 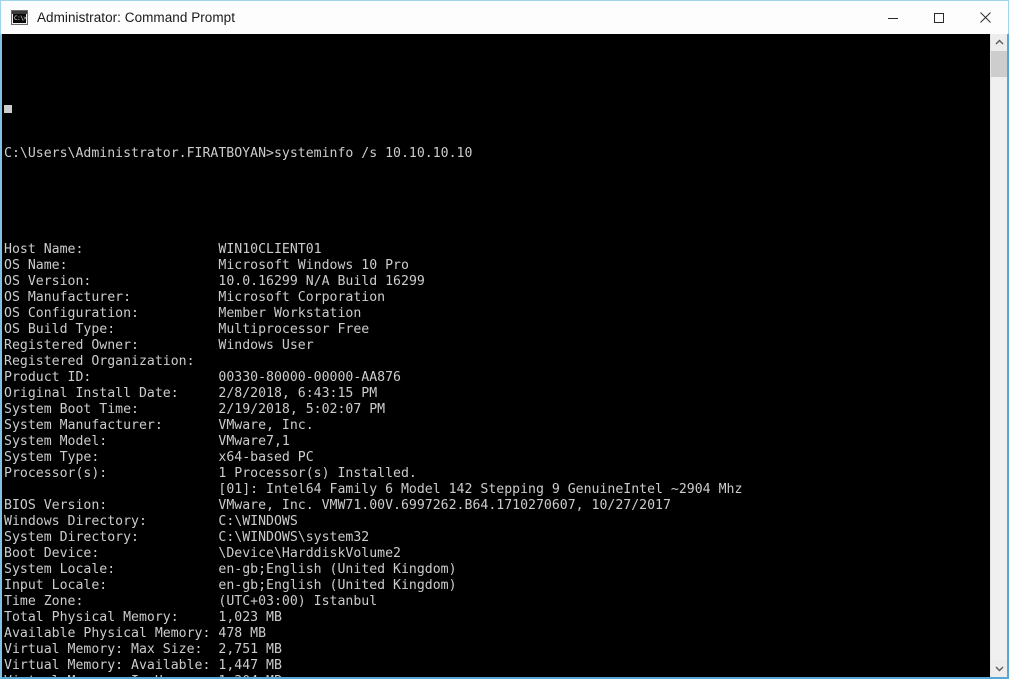 What do you see at coordinates (497, 602) in the screenshot?
I see `console-row: Time Zone: (UTC+03:00) Istanbul` at bounding box center [497, 602].